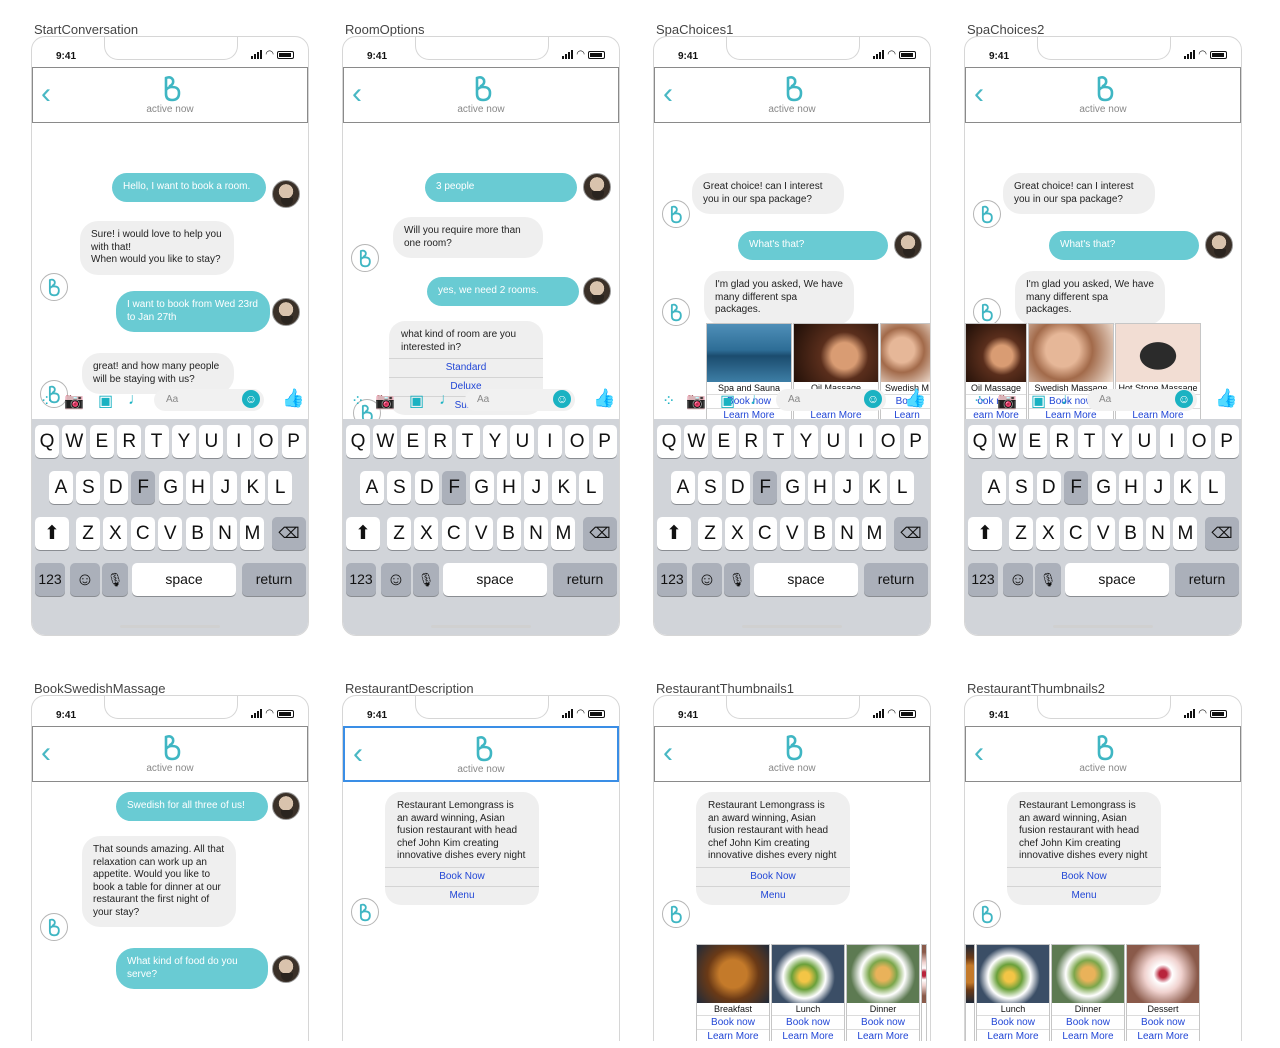  Describe the element at coordinates (462, 876) in the screenshot. I see `restaurant-option-book-now: Book Now` at that location.